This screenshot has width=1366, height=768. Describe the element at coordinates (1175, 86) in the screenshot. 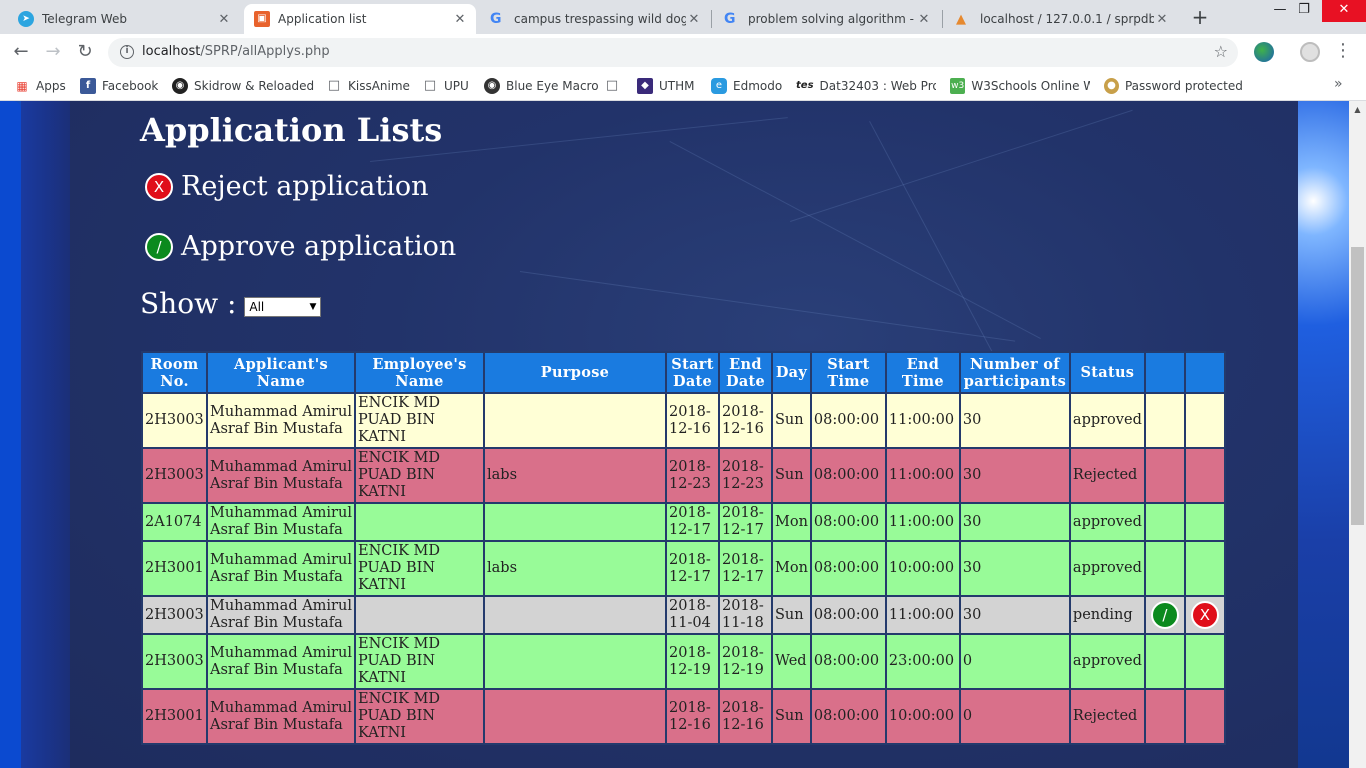

I see `bookmark-password-protected: ● Password protected p` at that location.